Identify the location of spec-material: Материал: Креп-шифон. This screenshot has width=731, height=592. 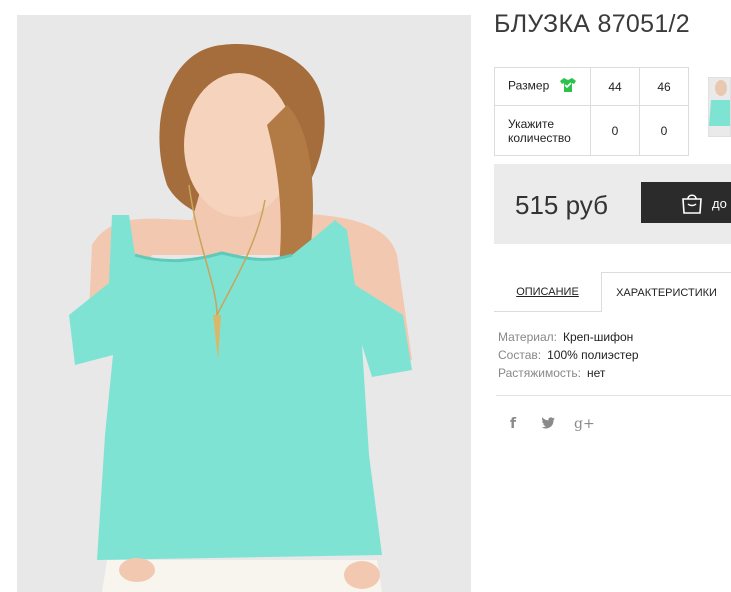
(568, 337).